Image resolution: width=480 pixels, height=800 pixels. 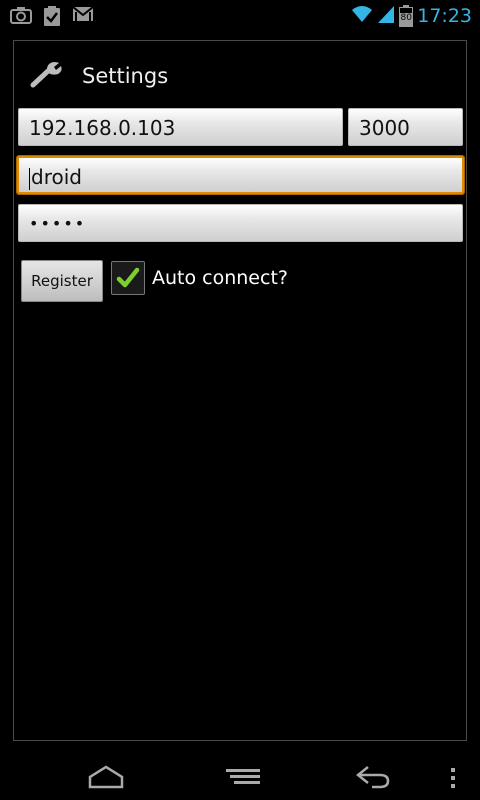 I want to click on password-value: •••••, so click(x=58, y=223).